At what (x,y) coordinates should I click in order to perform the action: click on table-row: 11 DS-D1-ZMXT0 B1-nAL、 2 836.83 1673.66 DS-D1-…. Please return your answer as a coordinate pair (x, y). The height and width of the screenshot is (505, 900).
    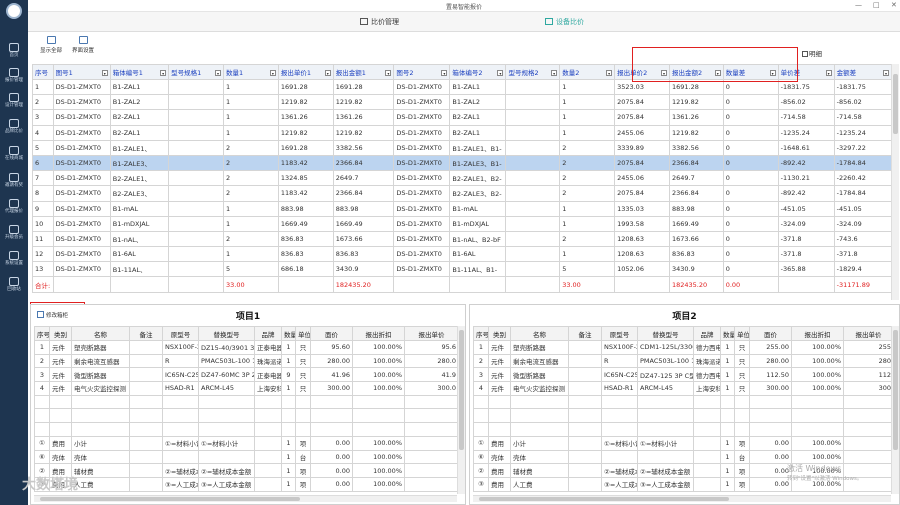
    Looking at the image, I should click on (462, 239).